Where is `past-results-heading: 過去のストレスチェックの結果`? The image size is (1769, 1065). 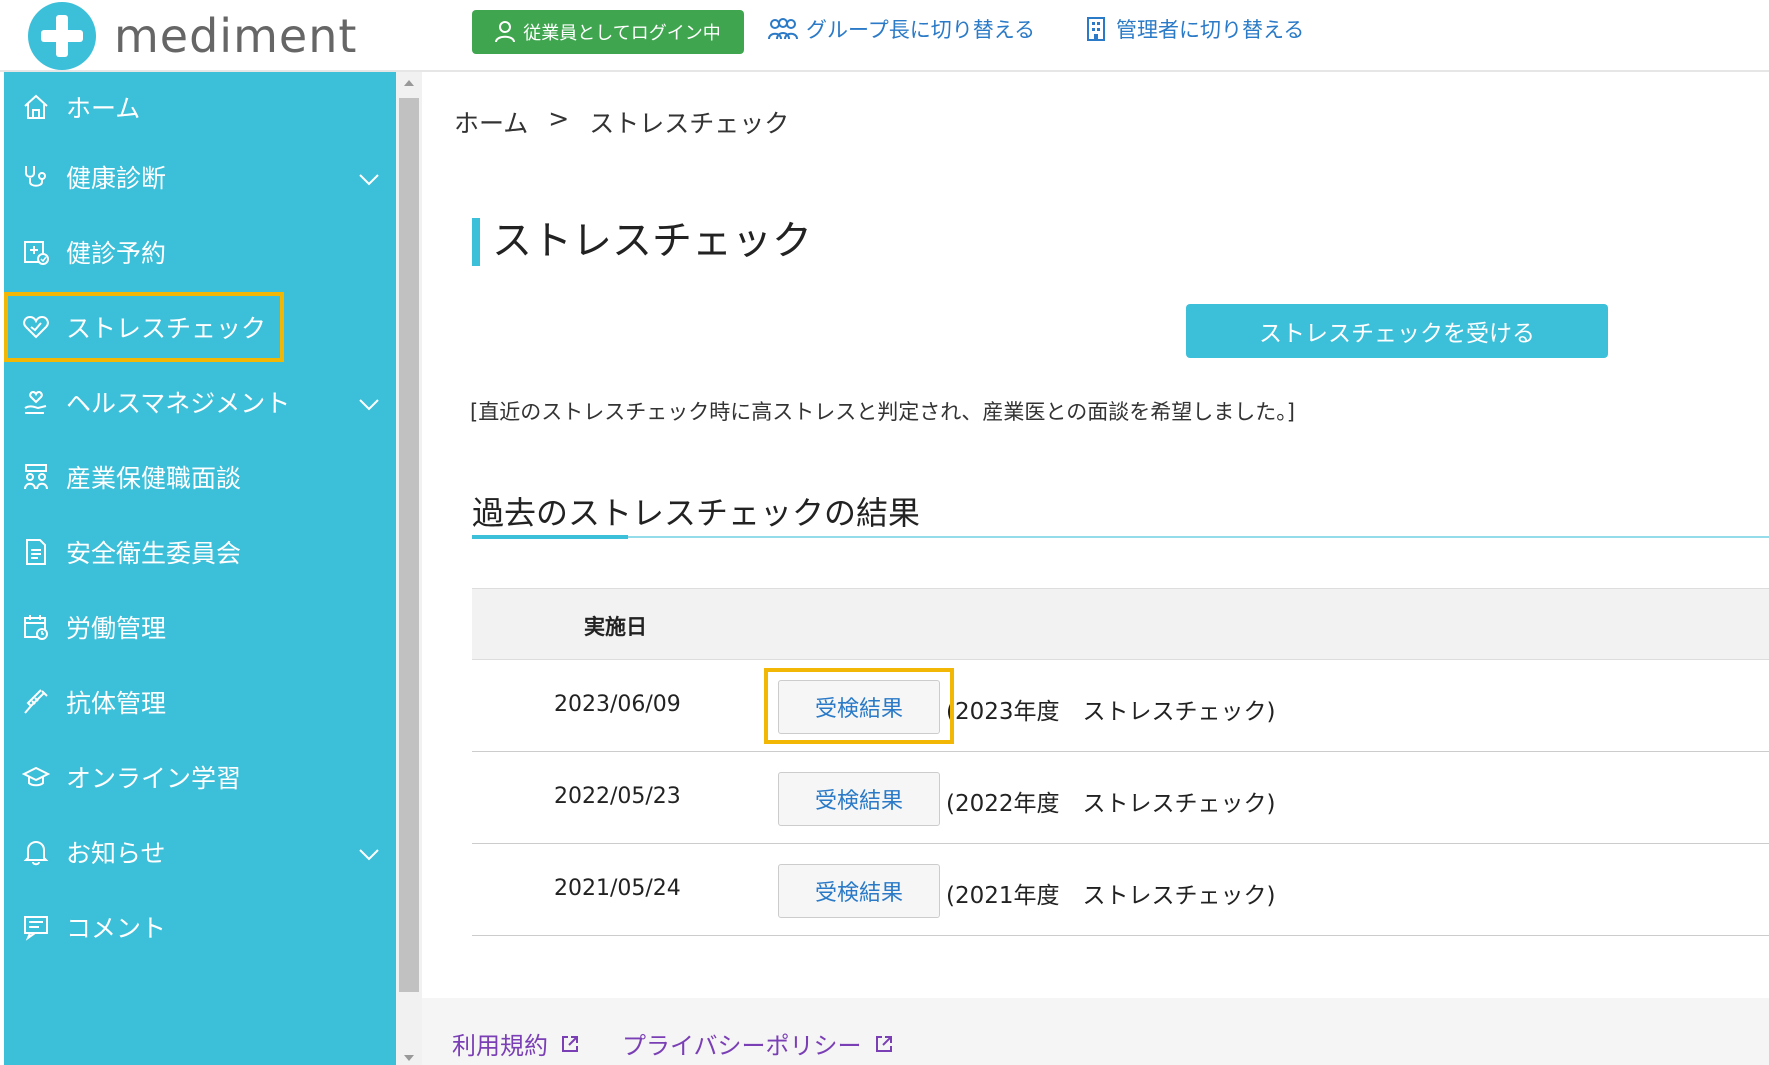 past-results-heading: 過去のストレスチェックの結果 is located at coordinates (696, 513).